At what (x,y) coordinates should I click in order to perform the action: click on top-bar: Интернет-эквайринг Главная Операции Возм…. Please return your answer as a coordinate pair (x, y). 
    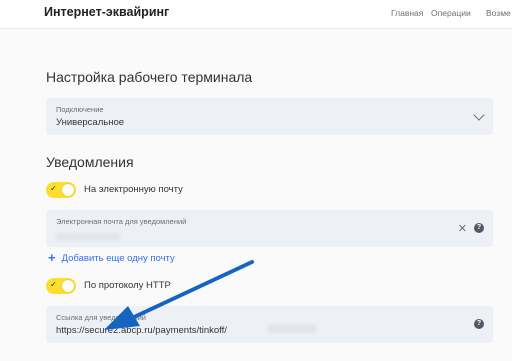
    Looking at the image, I should click on (256, 14).